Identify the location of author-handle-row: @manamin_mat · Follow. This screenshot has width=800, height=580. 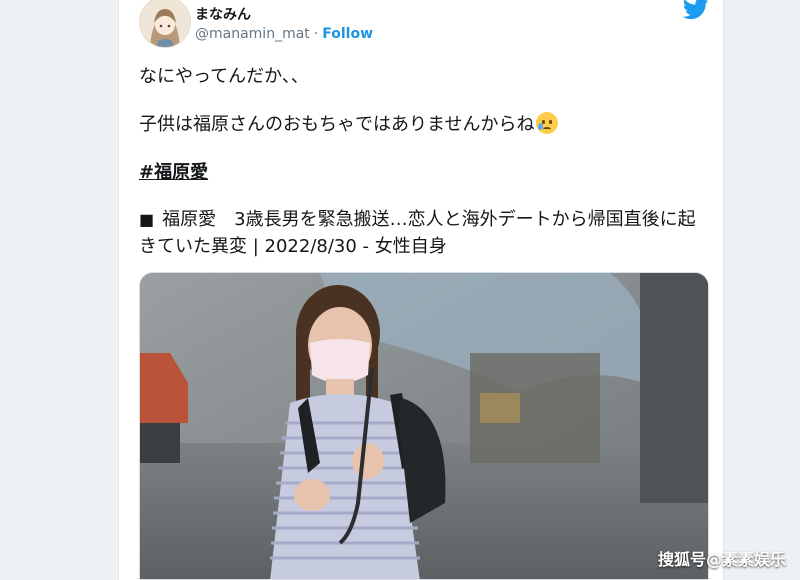
(284, 34).